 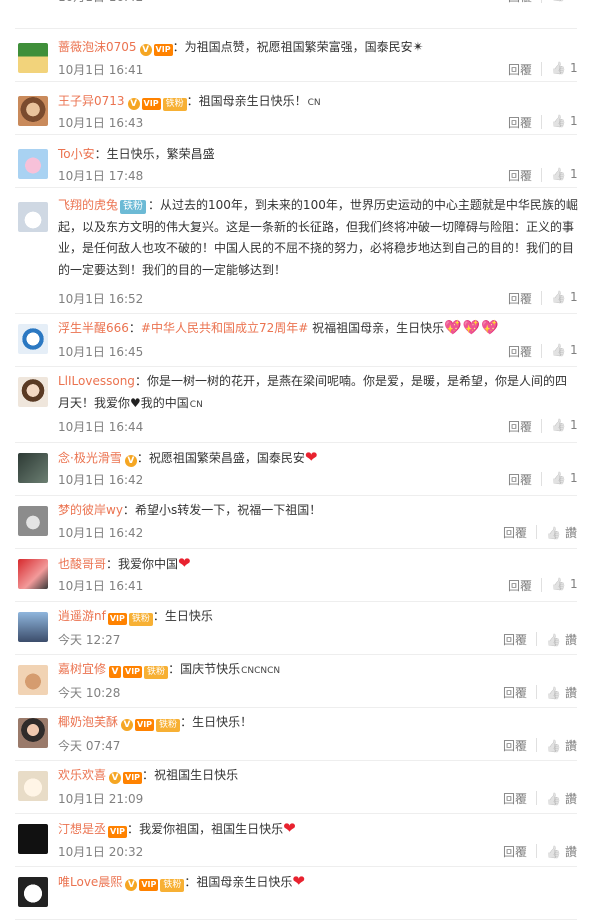 What do you see at coordinates (88, 205) in the screenshot?
I see `nickname-link: 飞翔的虎兔` at bounding box center [88, 205].